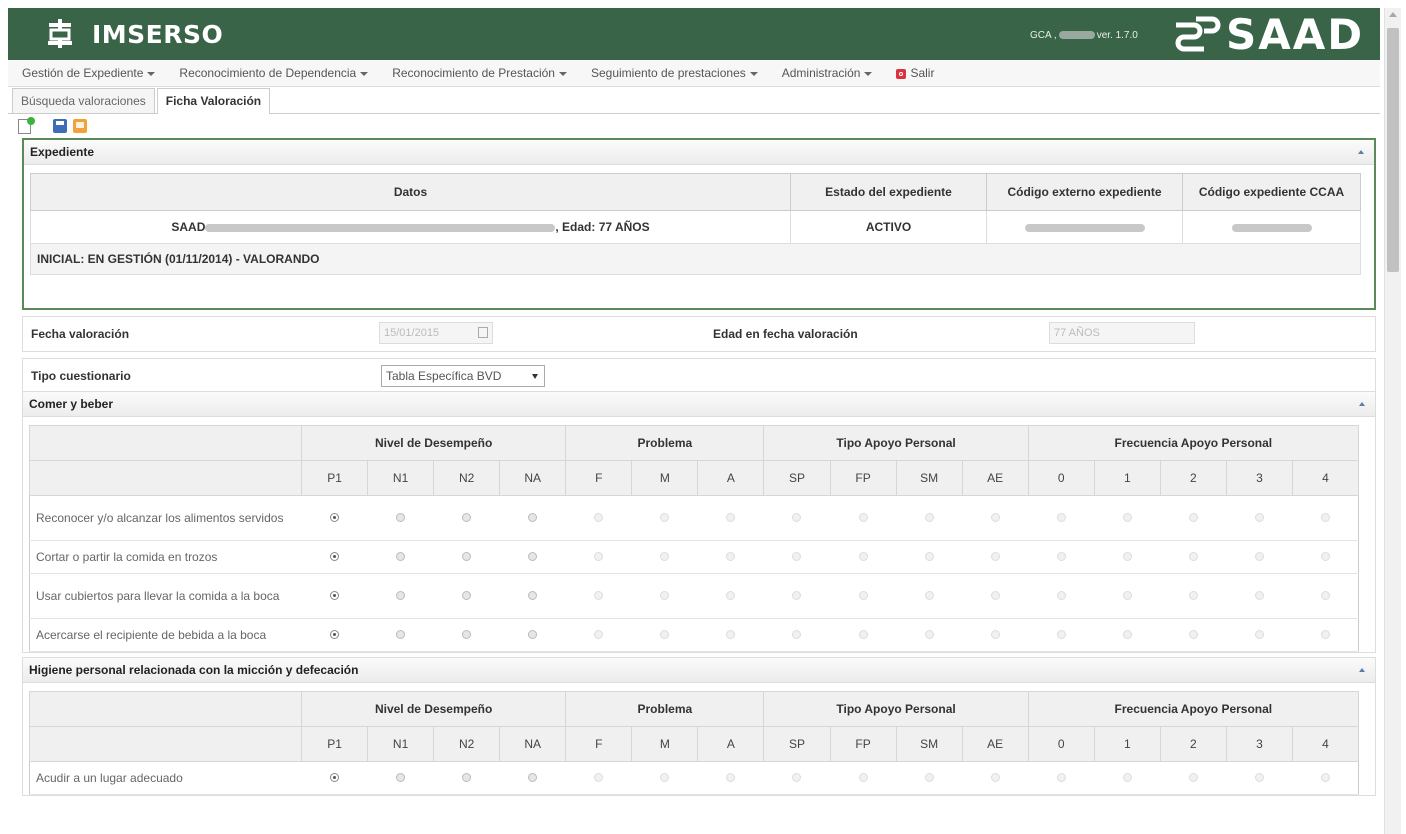 This screenshot has height=834, width=1406. Describe the element at coordinates (83, 100) in the screenshot. I see `tab-busqueda-valoraciones: Búsqueda valoraciones` at that location.